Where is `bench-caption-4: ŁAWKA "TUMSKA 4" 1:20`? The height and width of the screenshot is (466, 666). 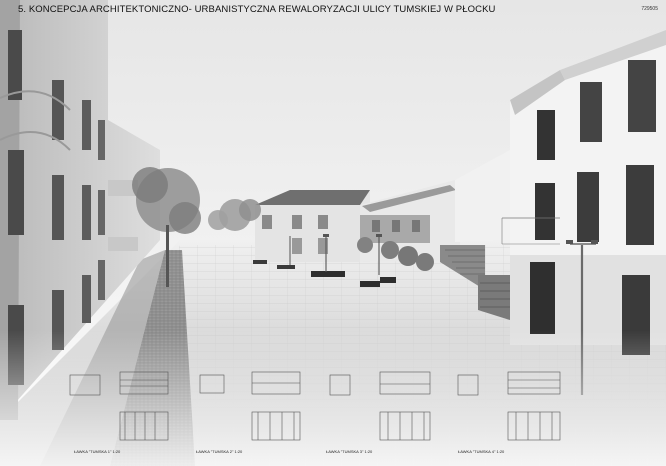
bench-caption-4: ŁAWKA "TUMSKA 4" 1:20 is located at coordinates (481, 451).